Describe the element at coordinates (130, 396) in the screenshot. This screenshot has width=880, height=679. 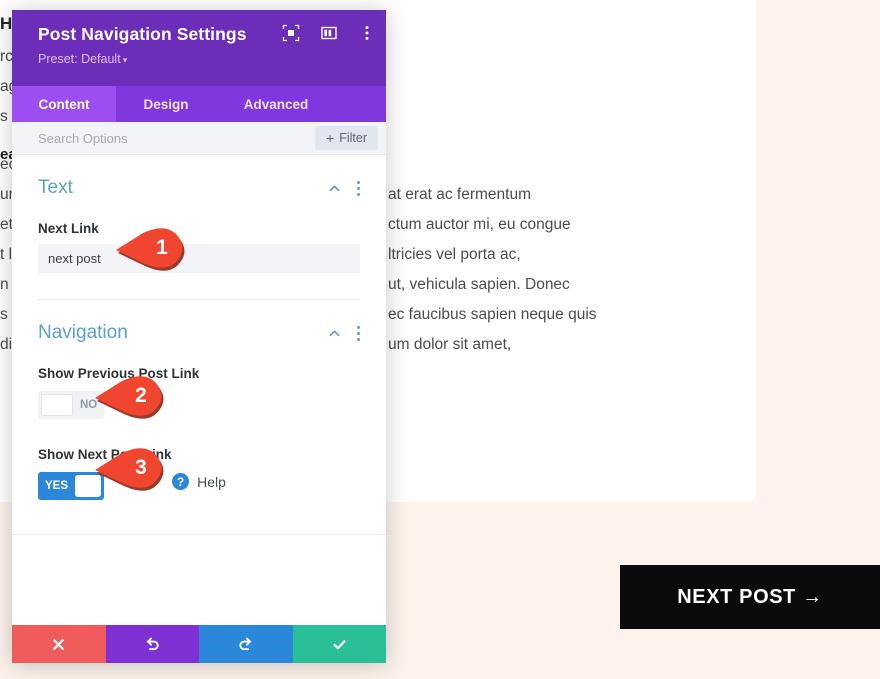
I see `callout-marker-2: 2` at that location.